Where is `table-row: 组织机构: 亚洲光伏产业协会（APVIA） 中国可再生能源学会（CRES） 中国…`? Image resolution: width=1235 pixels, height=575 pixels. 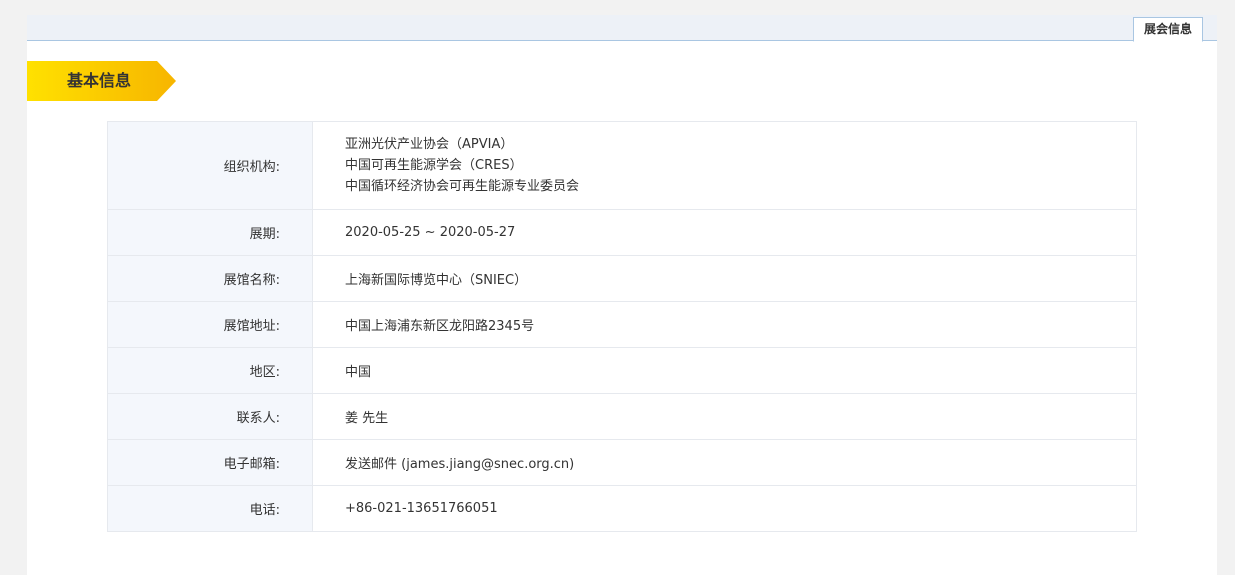 table-row: 组织机构: 亚洲光伏产业协会（APVIA） 中国可再生能源学会（CRES） 中国… is located at coordinates (622, 165).